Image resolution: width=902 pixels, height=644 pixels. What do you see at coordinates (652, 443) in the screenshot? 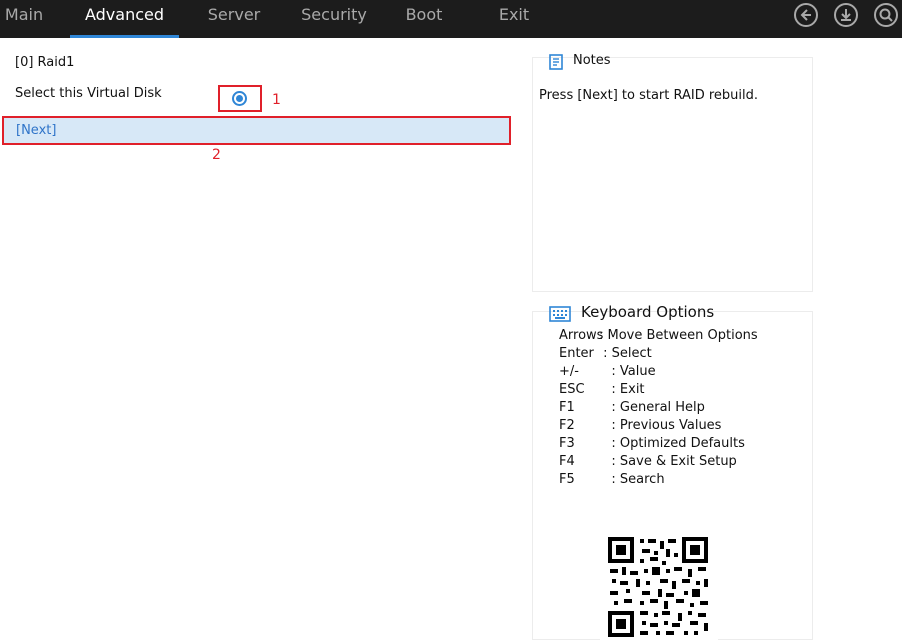
I see `kb-item: F3 : Optimized Defaults` at bounding box center [652, 443].